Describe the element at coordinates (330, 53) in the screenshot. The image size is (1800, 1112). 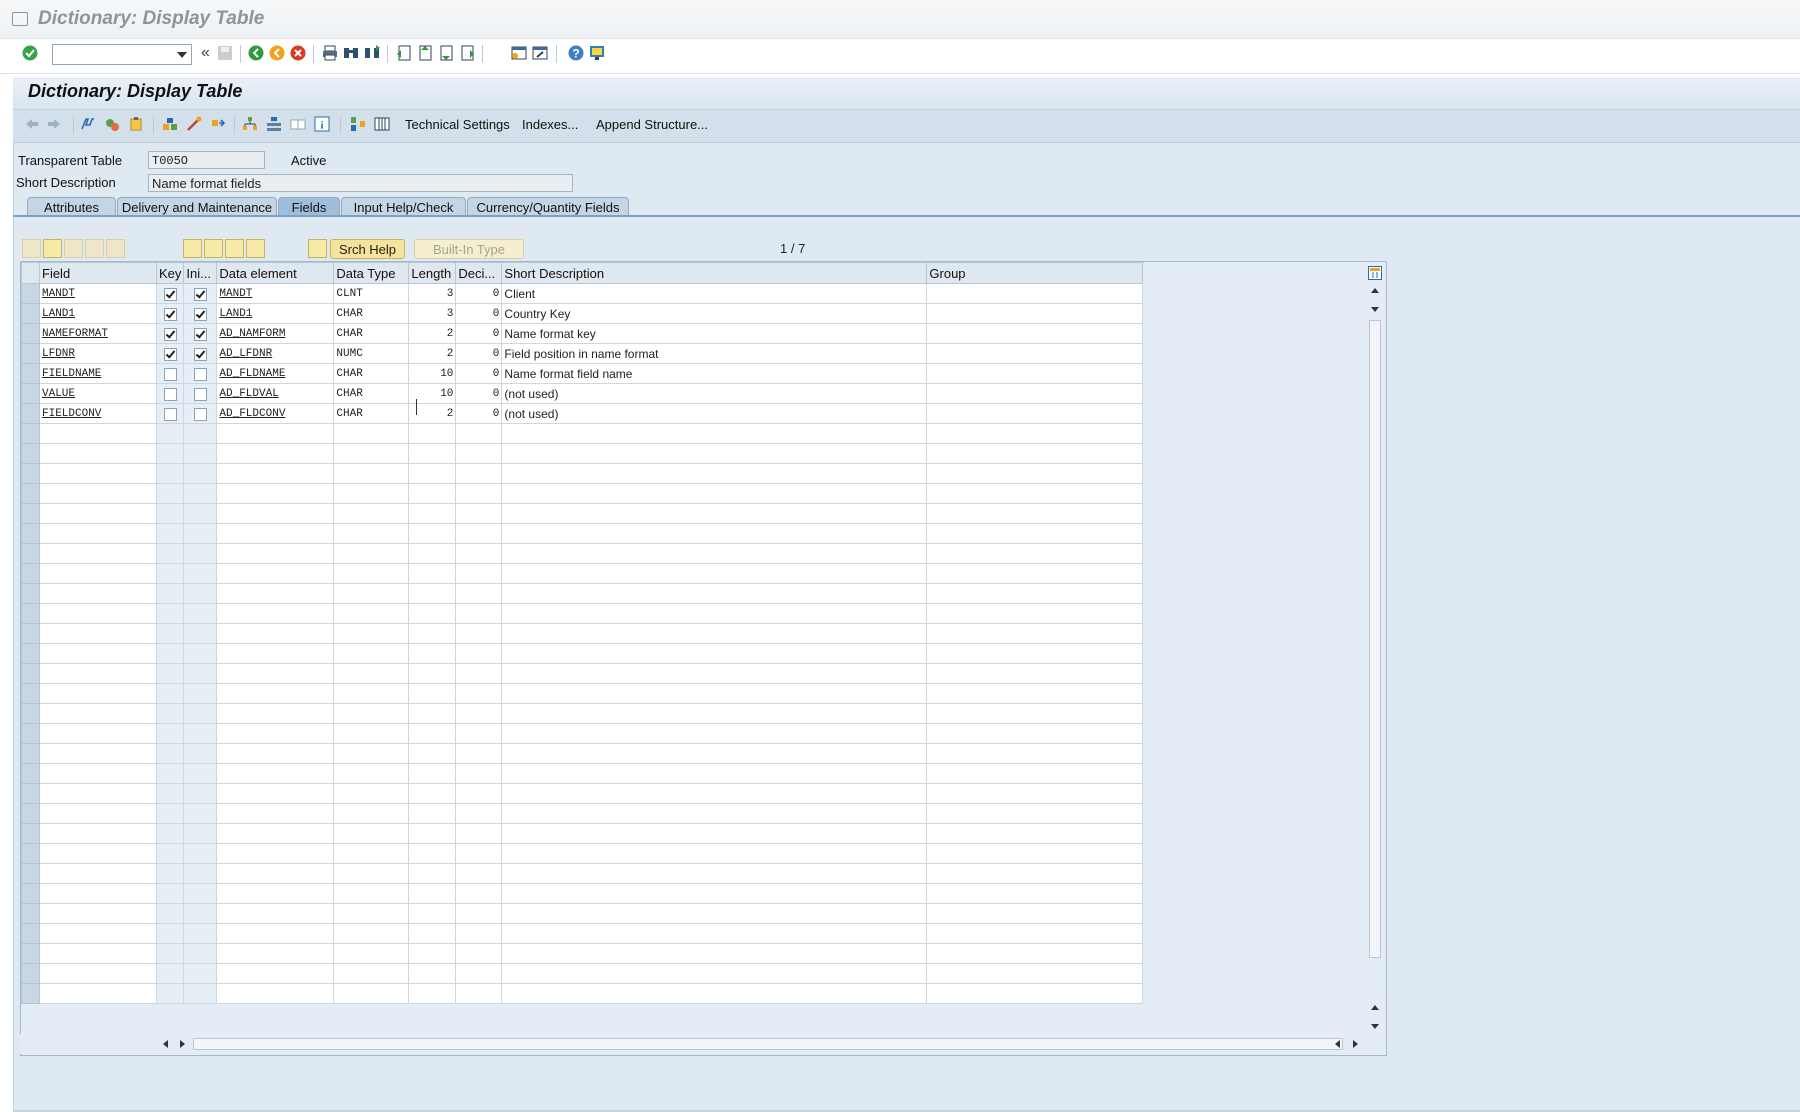
I see `print-icon` at that location.